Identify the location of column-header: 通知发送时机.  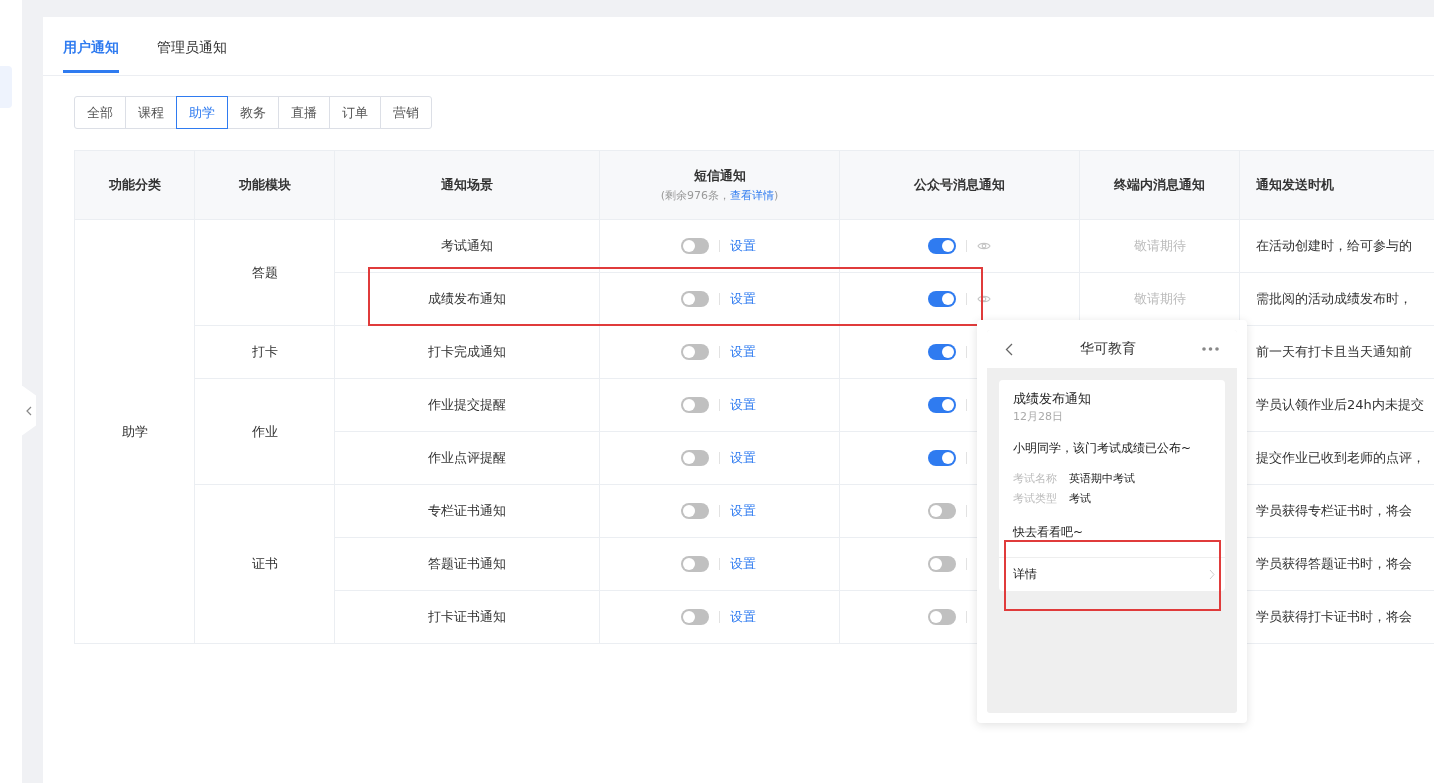
(1336, 185).